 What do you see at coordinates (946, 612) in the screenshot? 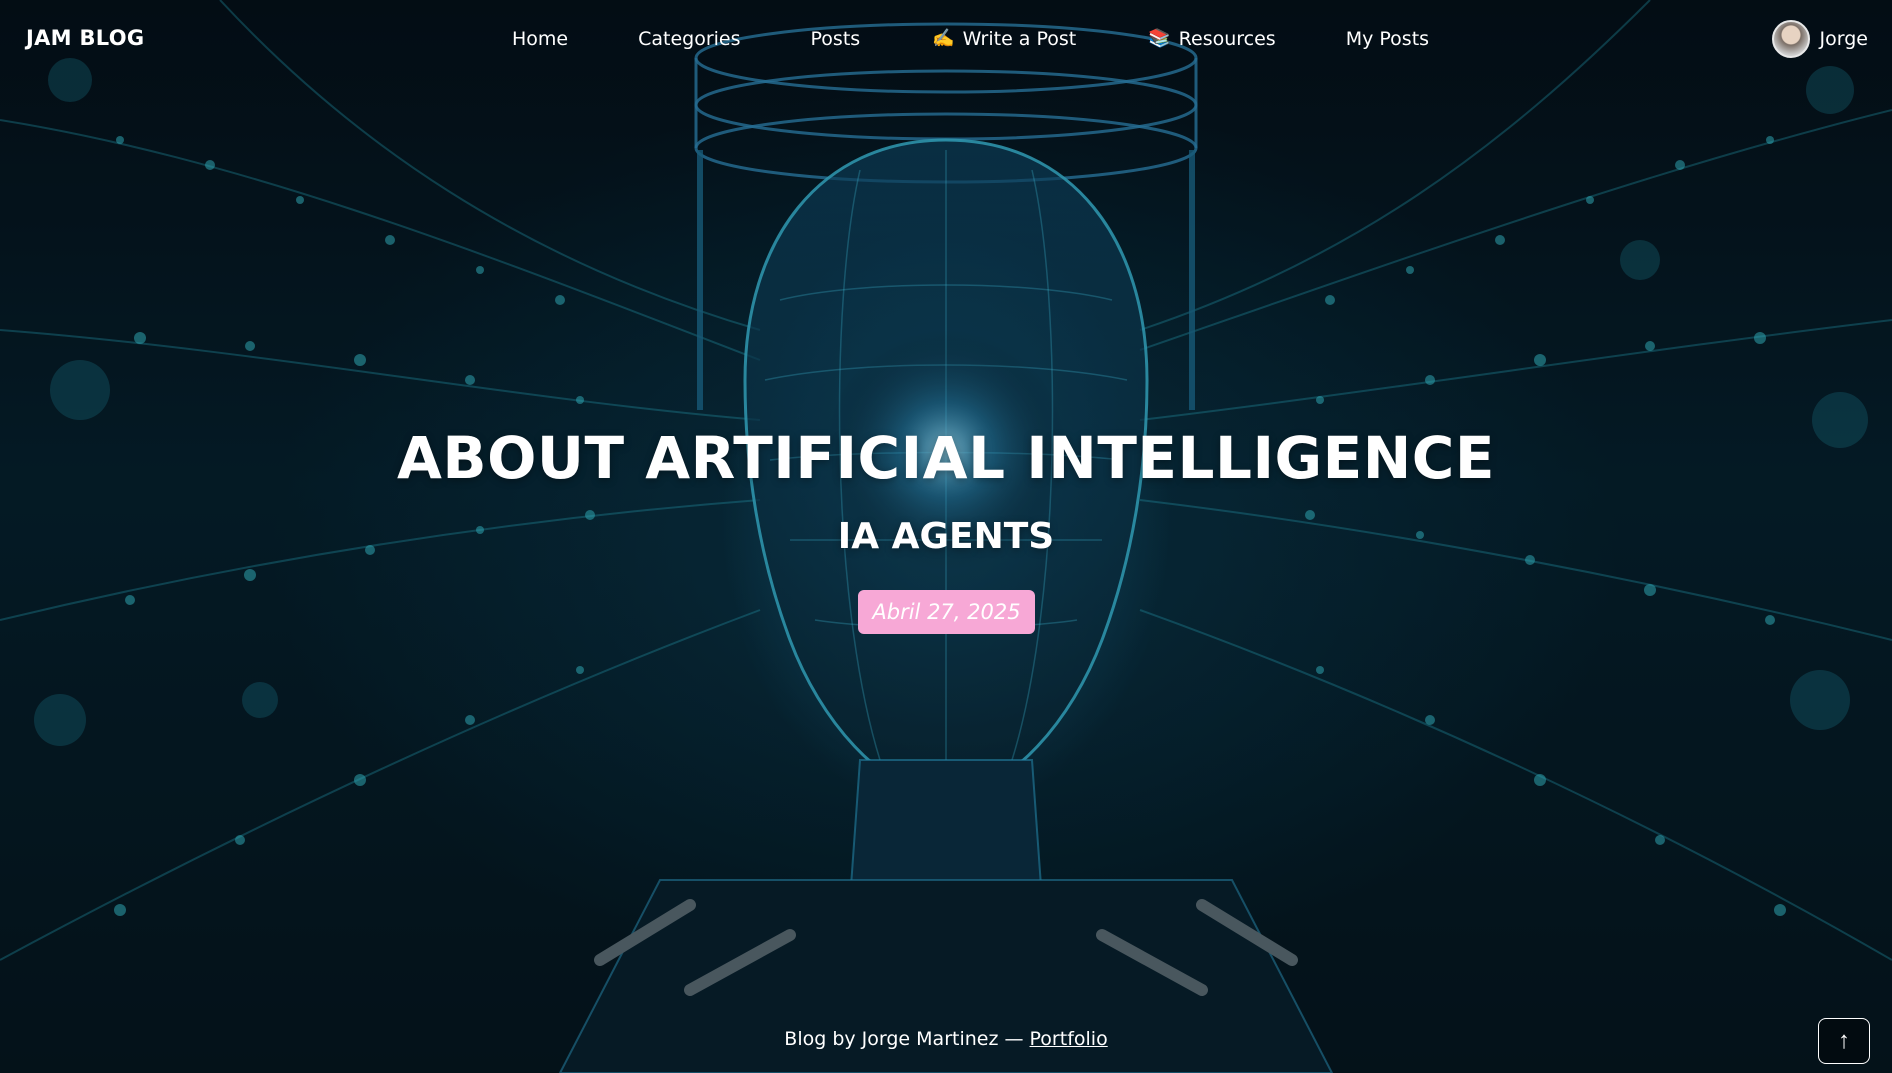
I see `date-badge: Abril 27, 2025` at bounding box center [946, 612].